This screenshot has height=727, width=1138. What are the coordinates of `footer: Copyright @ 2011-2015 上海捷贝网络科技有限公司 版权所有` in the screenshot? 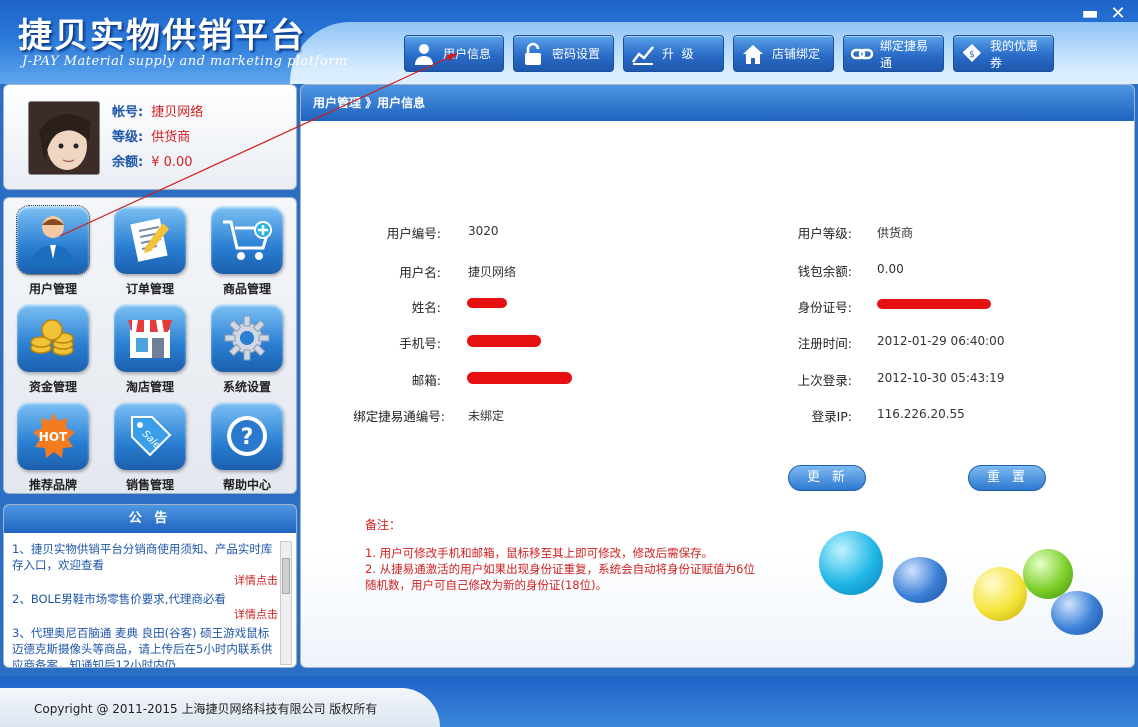 It's located at (569, 701).